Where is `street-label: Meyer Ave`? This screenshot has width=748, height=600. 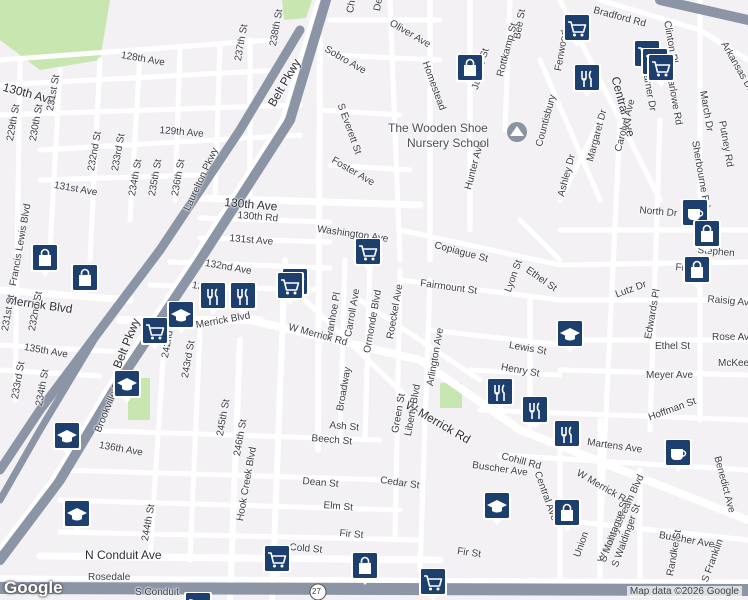 street-label: Meyer Ave is located at coordinates (669, 375).